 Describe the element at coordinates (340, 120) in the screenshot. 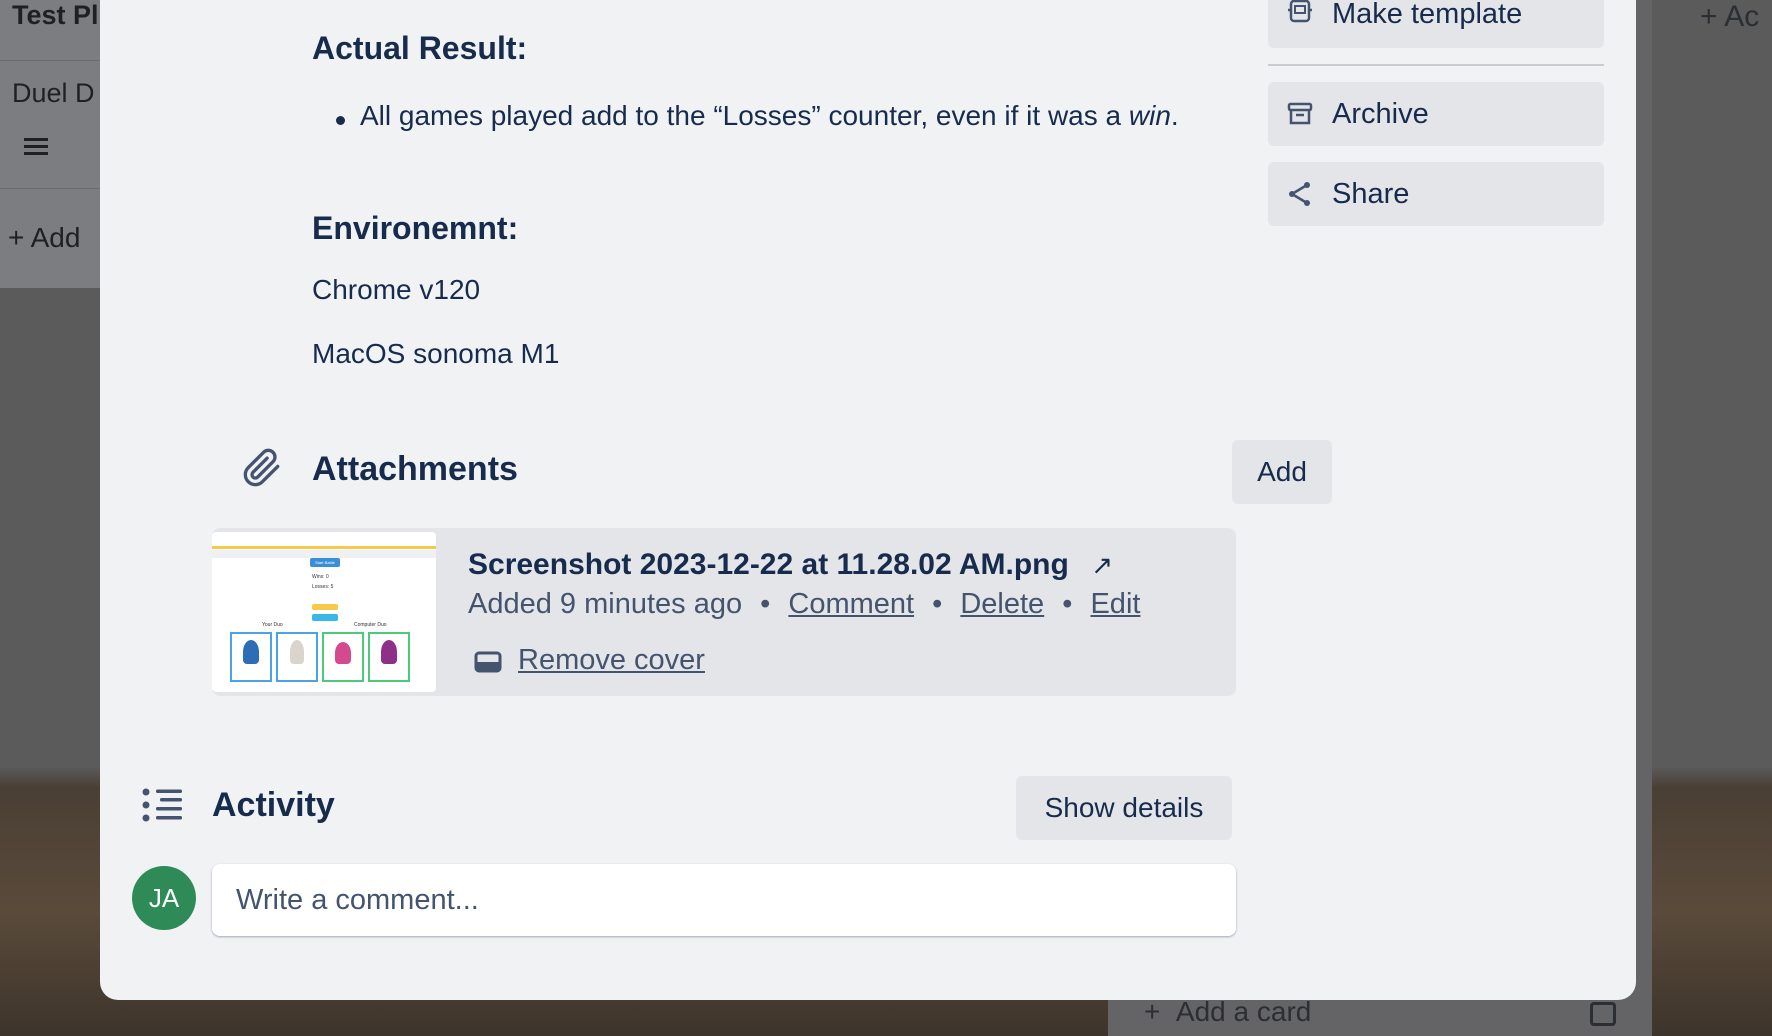

I see `bullet-point` at that location.